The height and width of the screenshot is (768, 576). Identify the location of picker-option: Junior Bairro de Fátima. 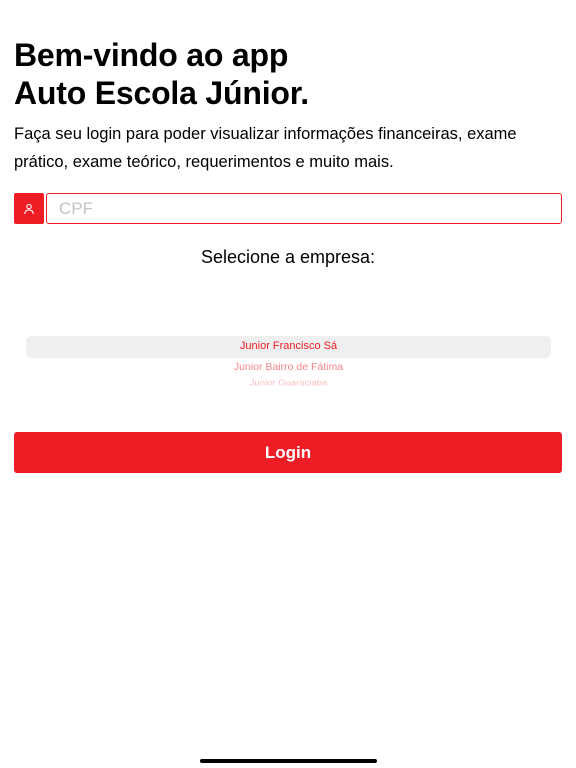
(288, 367).